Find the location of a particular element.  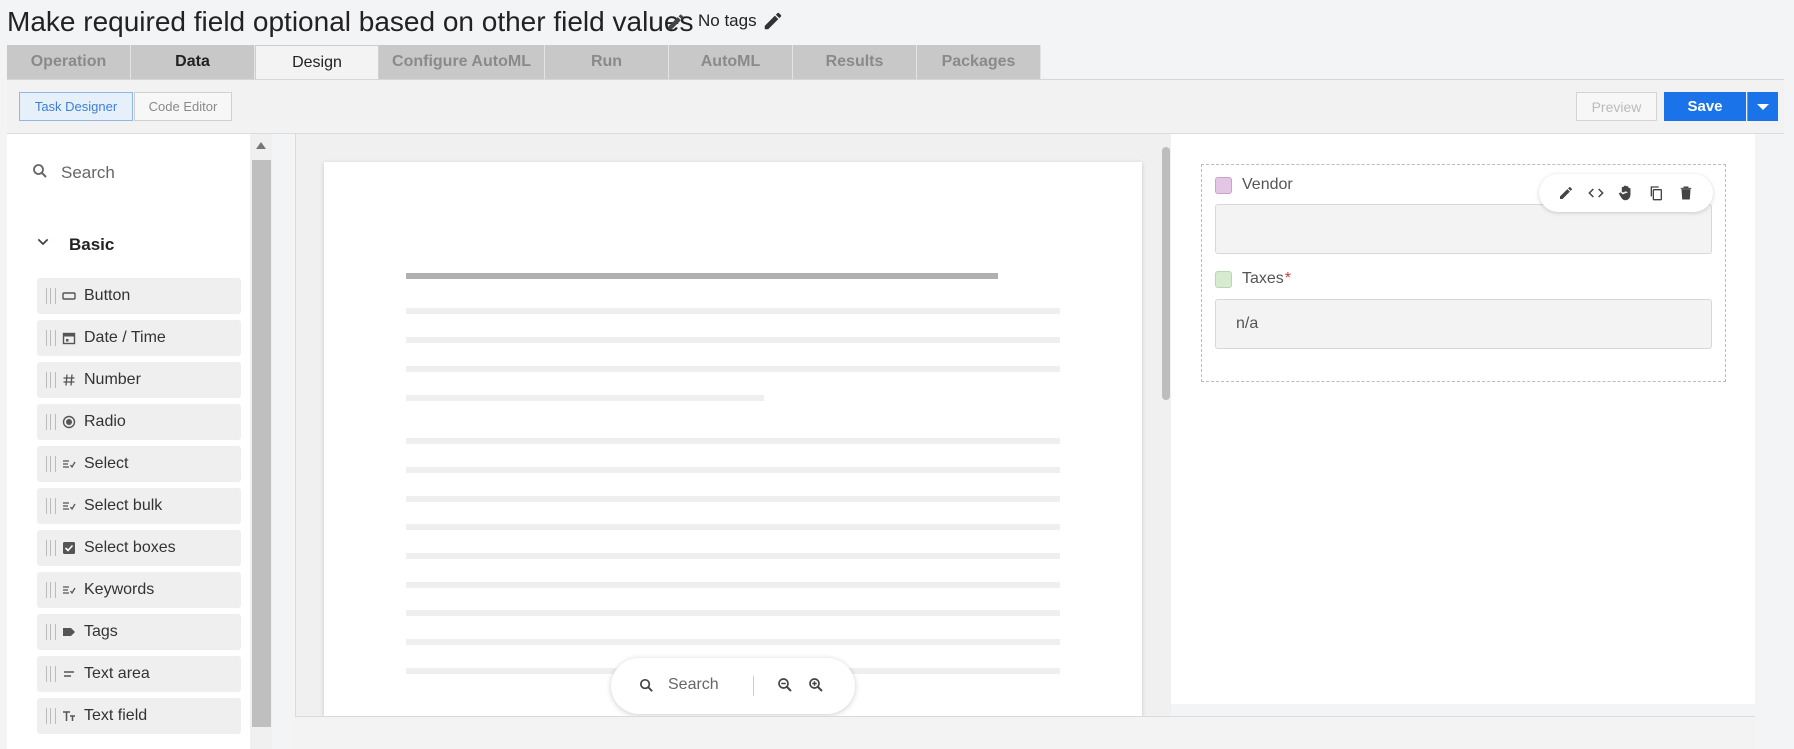

tag-icon is located at coordinates (69, 632).